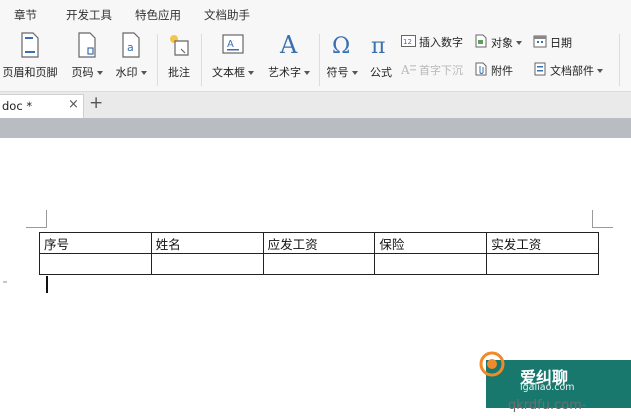  What do you see at coordinates (143, 73) in the screenshot?
I see `watermark-dropdown-icon` at bounding box center [143, 73].